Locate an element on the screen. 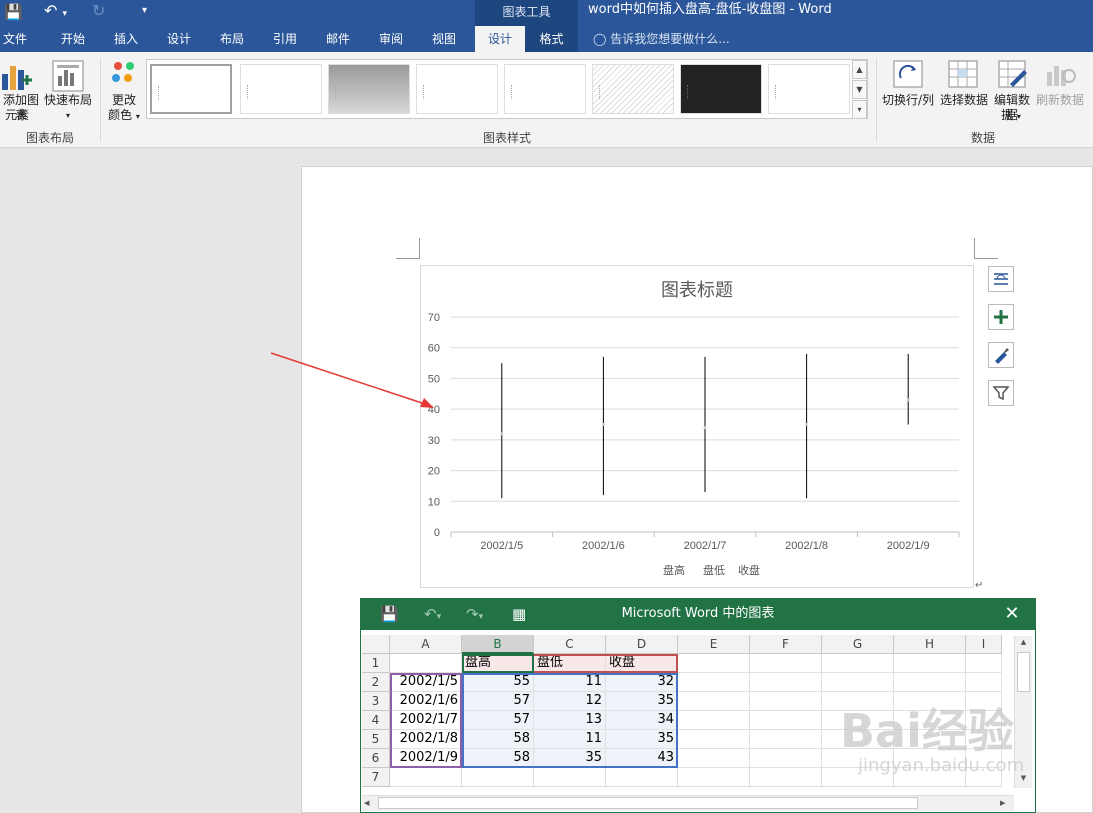  palette-icon is located at coordinates (125, 75).